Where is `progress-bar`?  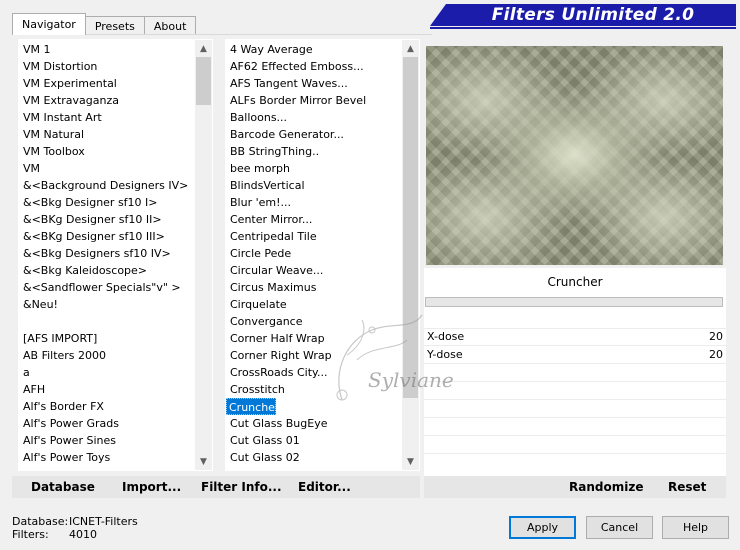 progress-bar is located at coordinates (574, 302).